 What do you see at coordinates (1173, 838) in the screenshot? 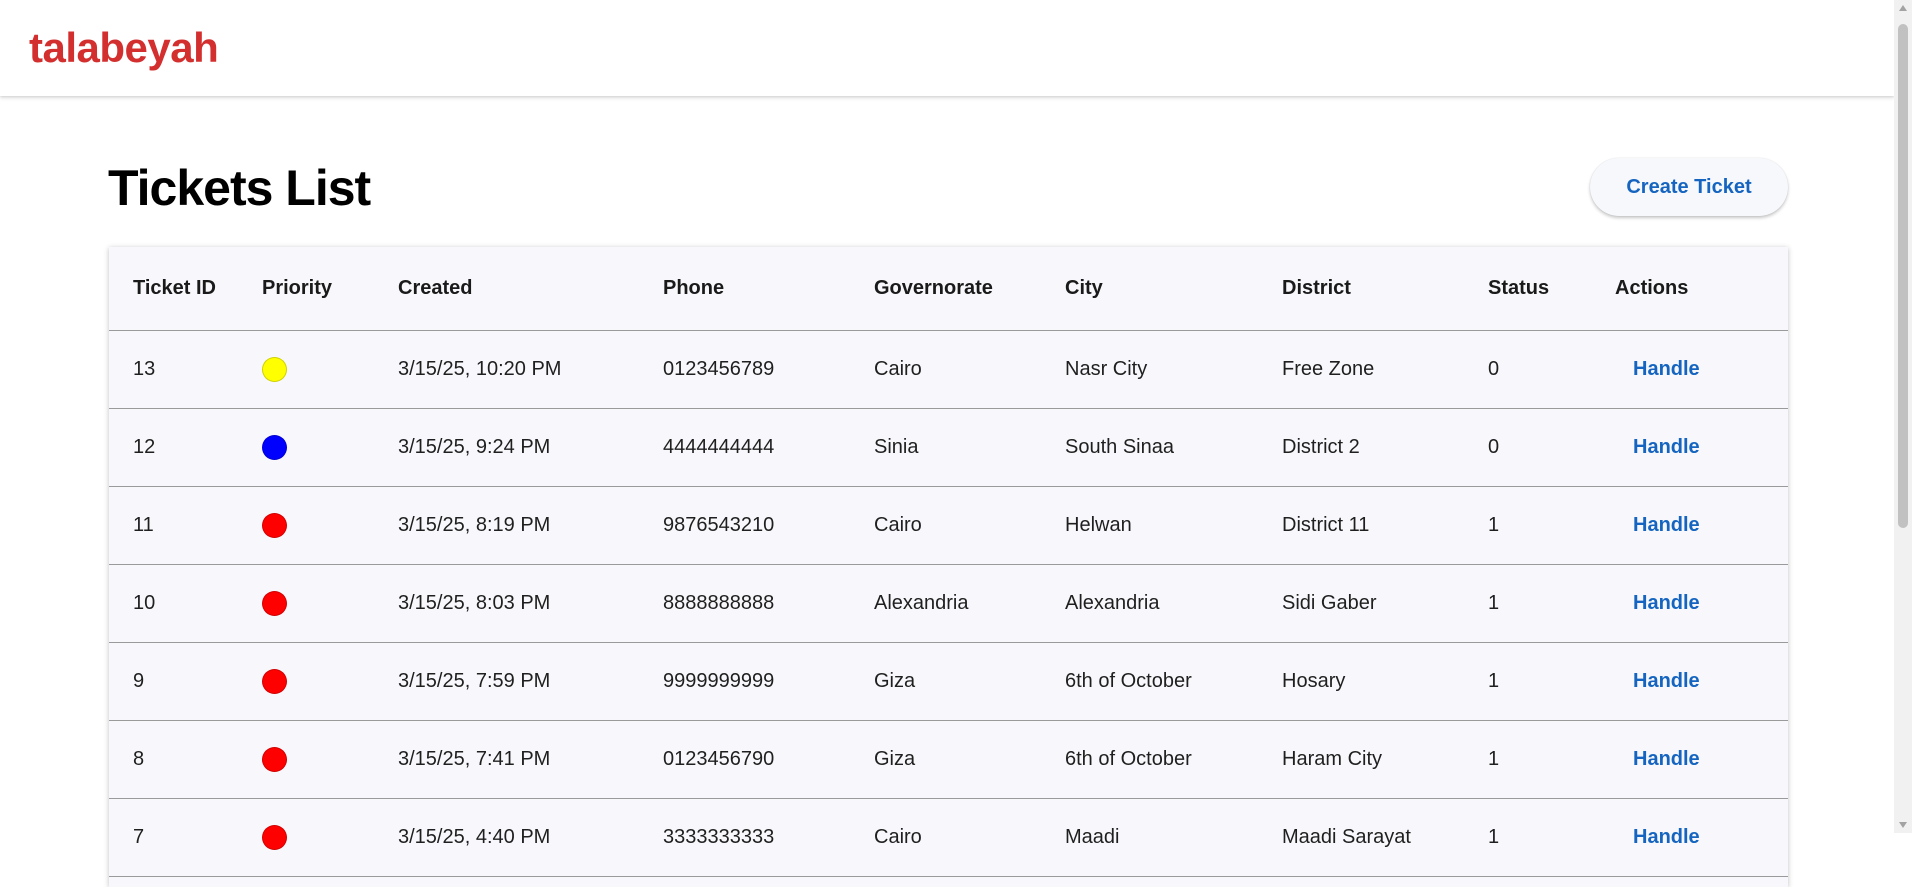
I see `cell-city: Maadi` at bounding box center [1173, 838].